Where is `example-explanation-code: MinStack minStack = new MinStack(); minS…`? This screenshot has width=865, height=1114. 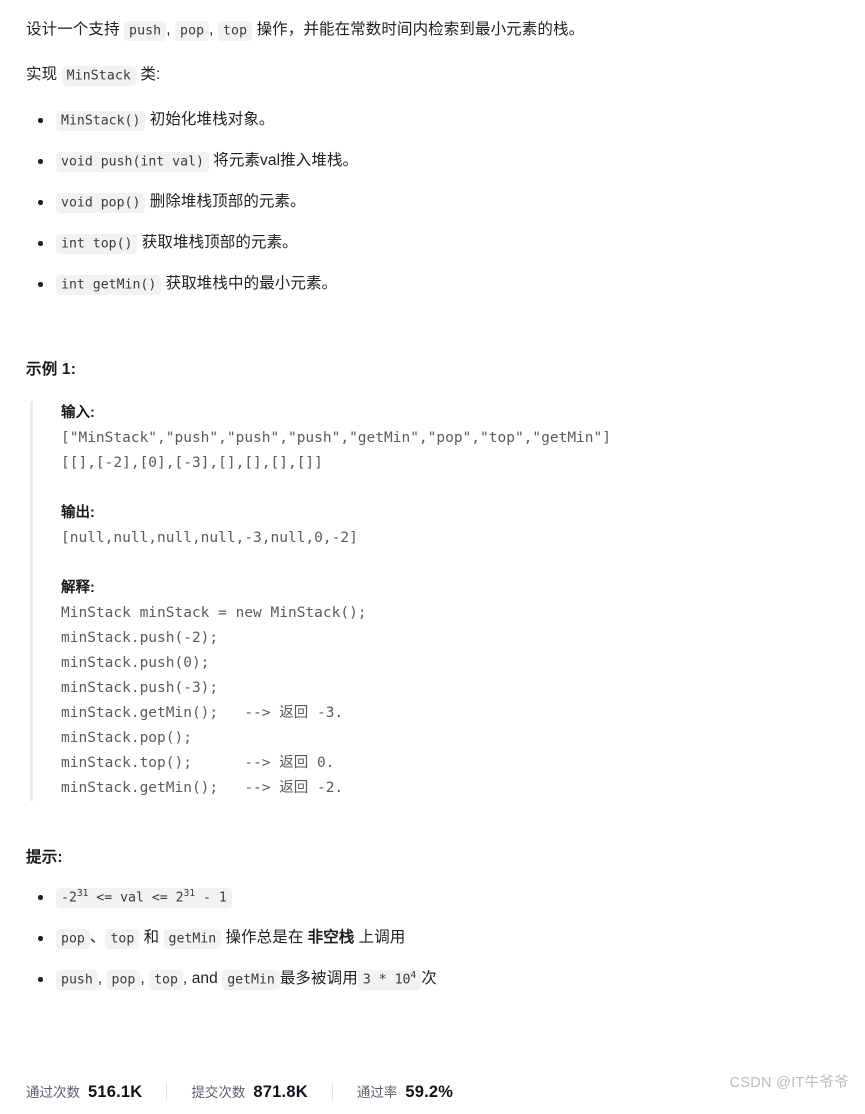 example-explanation-code: MinStack minStack = new MinStack(); minS… is located at coordinates (214, 700).